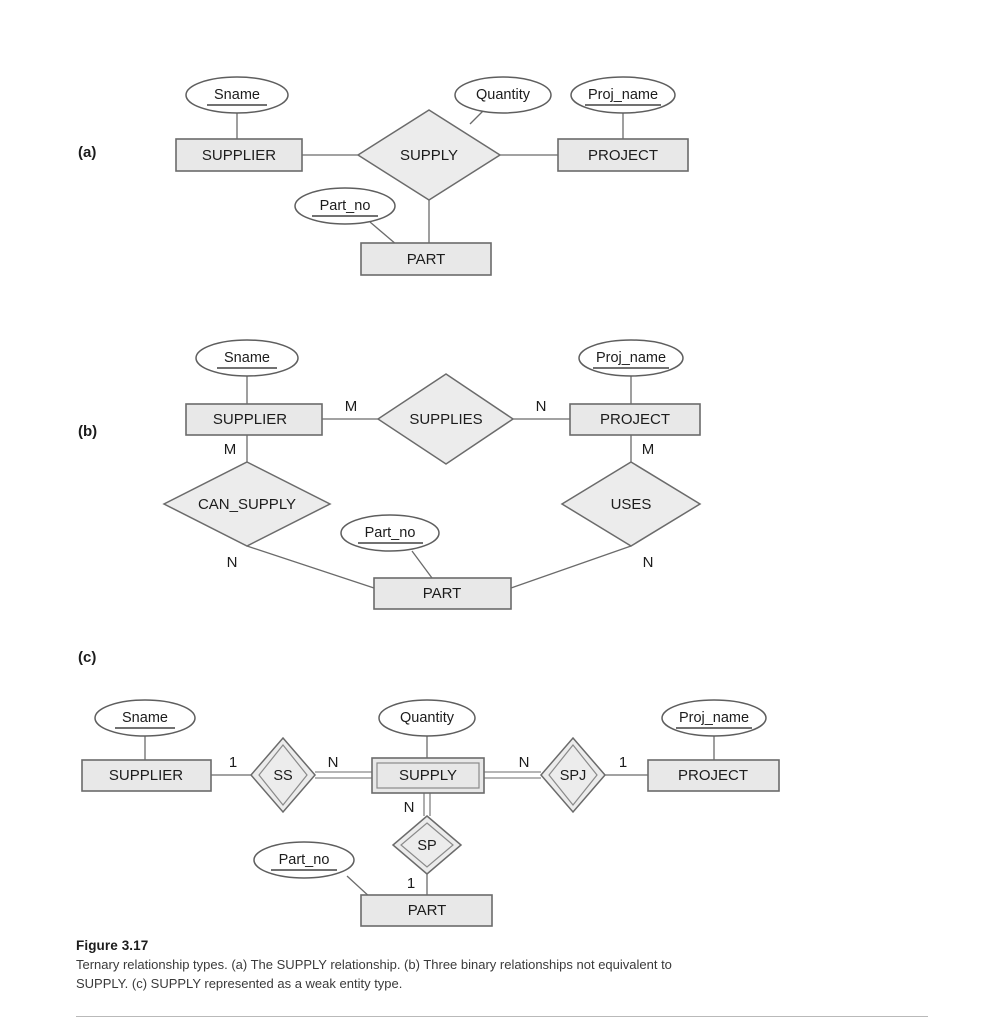 The image size is (989, 1024). I want to click on part-label-a: (a), so click(87, 152).